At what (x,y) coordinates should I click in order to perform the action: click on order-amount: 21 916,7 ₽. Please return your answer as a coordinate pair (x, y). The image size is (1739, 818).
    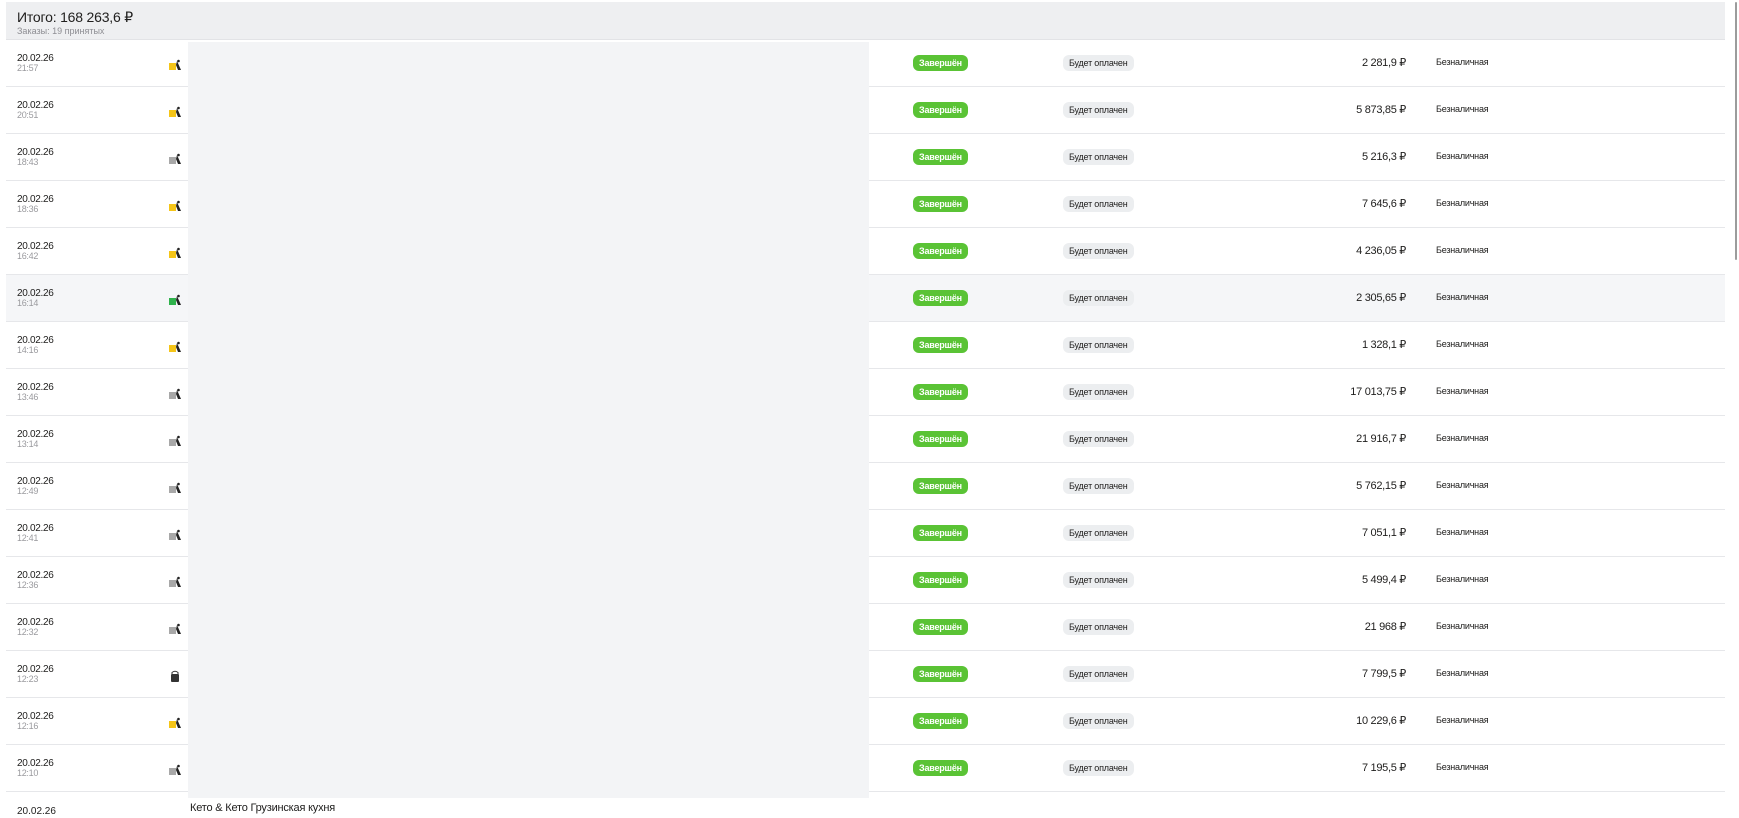
    Looking at the image, I should click on (1381, 439).